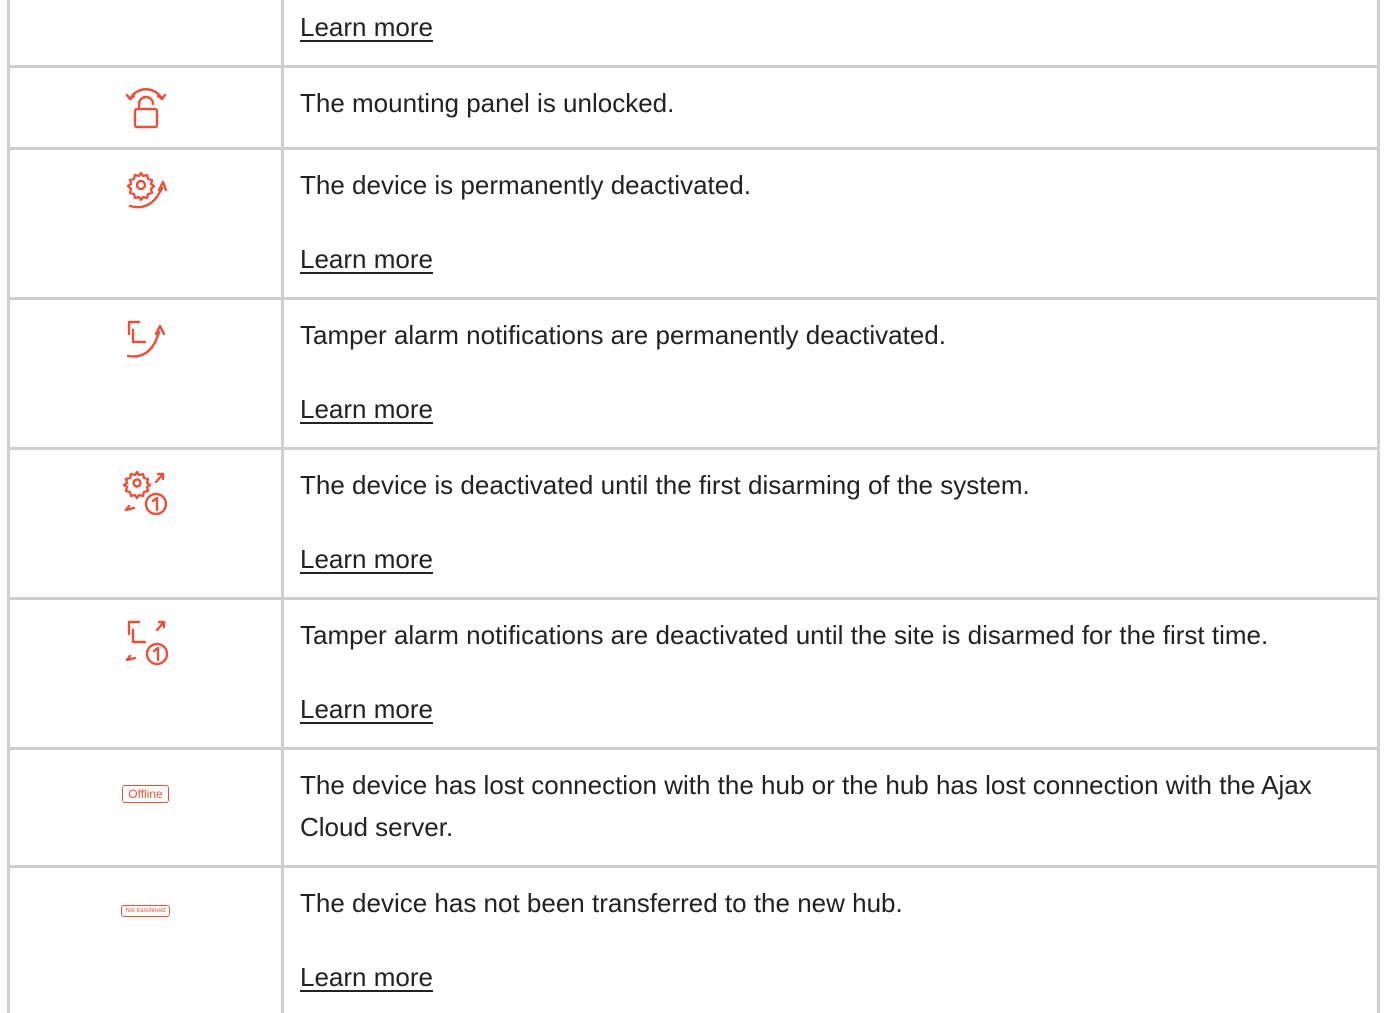 This screenshot has height=1013, width=1385. I want to click on description-text: The device is permanently deactivated., so click(525, 184).